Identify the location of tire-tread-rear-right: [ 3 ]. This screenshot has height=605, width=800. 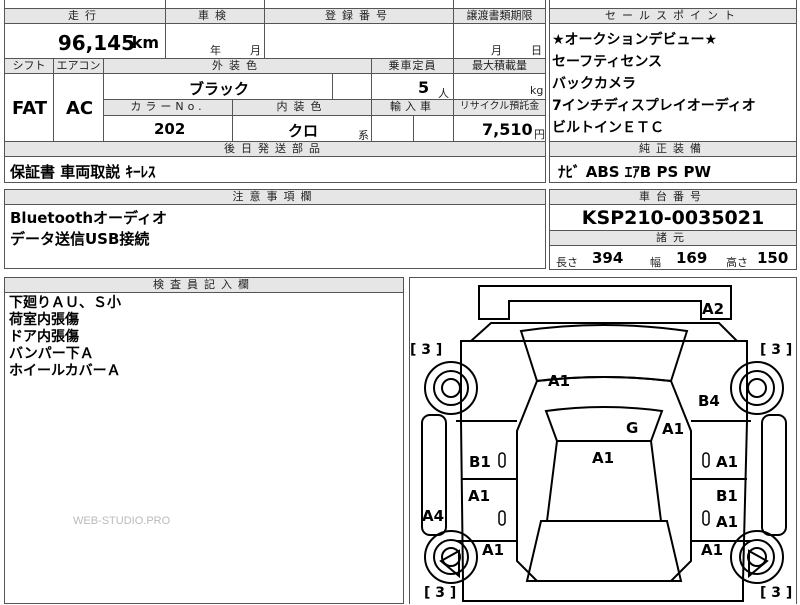
(776, 350).